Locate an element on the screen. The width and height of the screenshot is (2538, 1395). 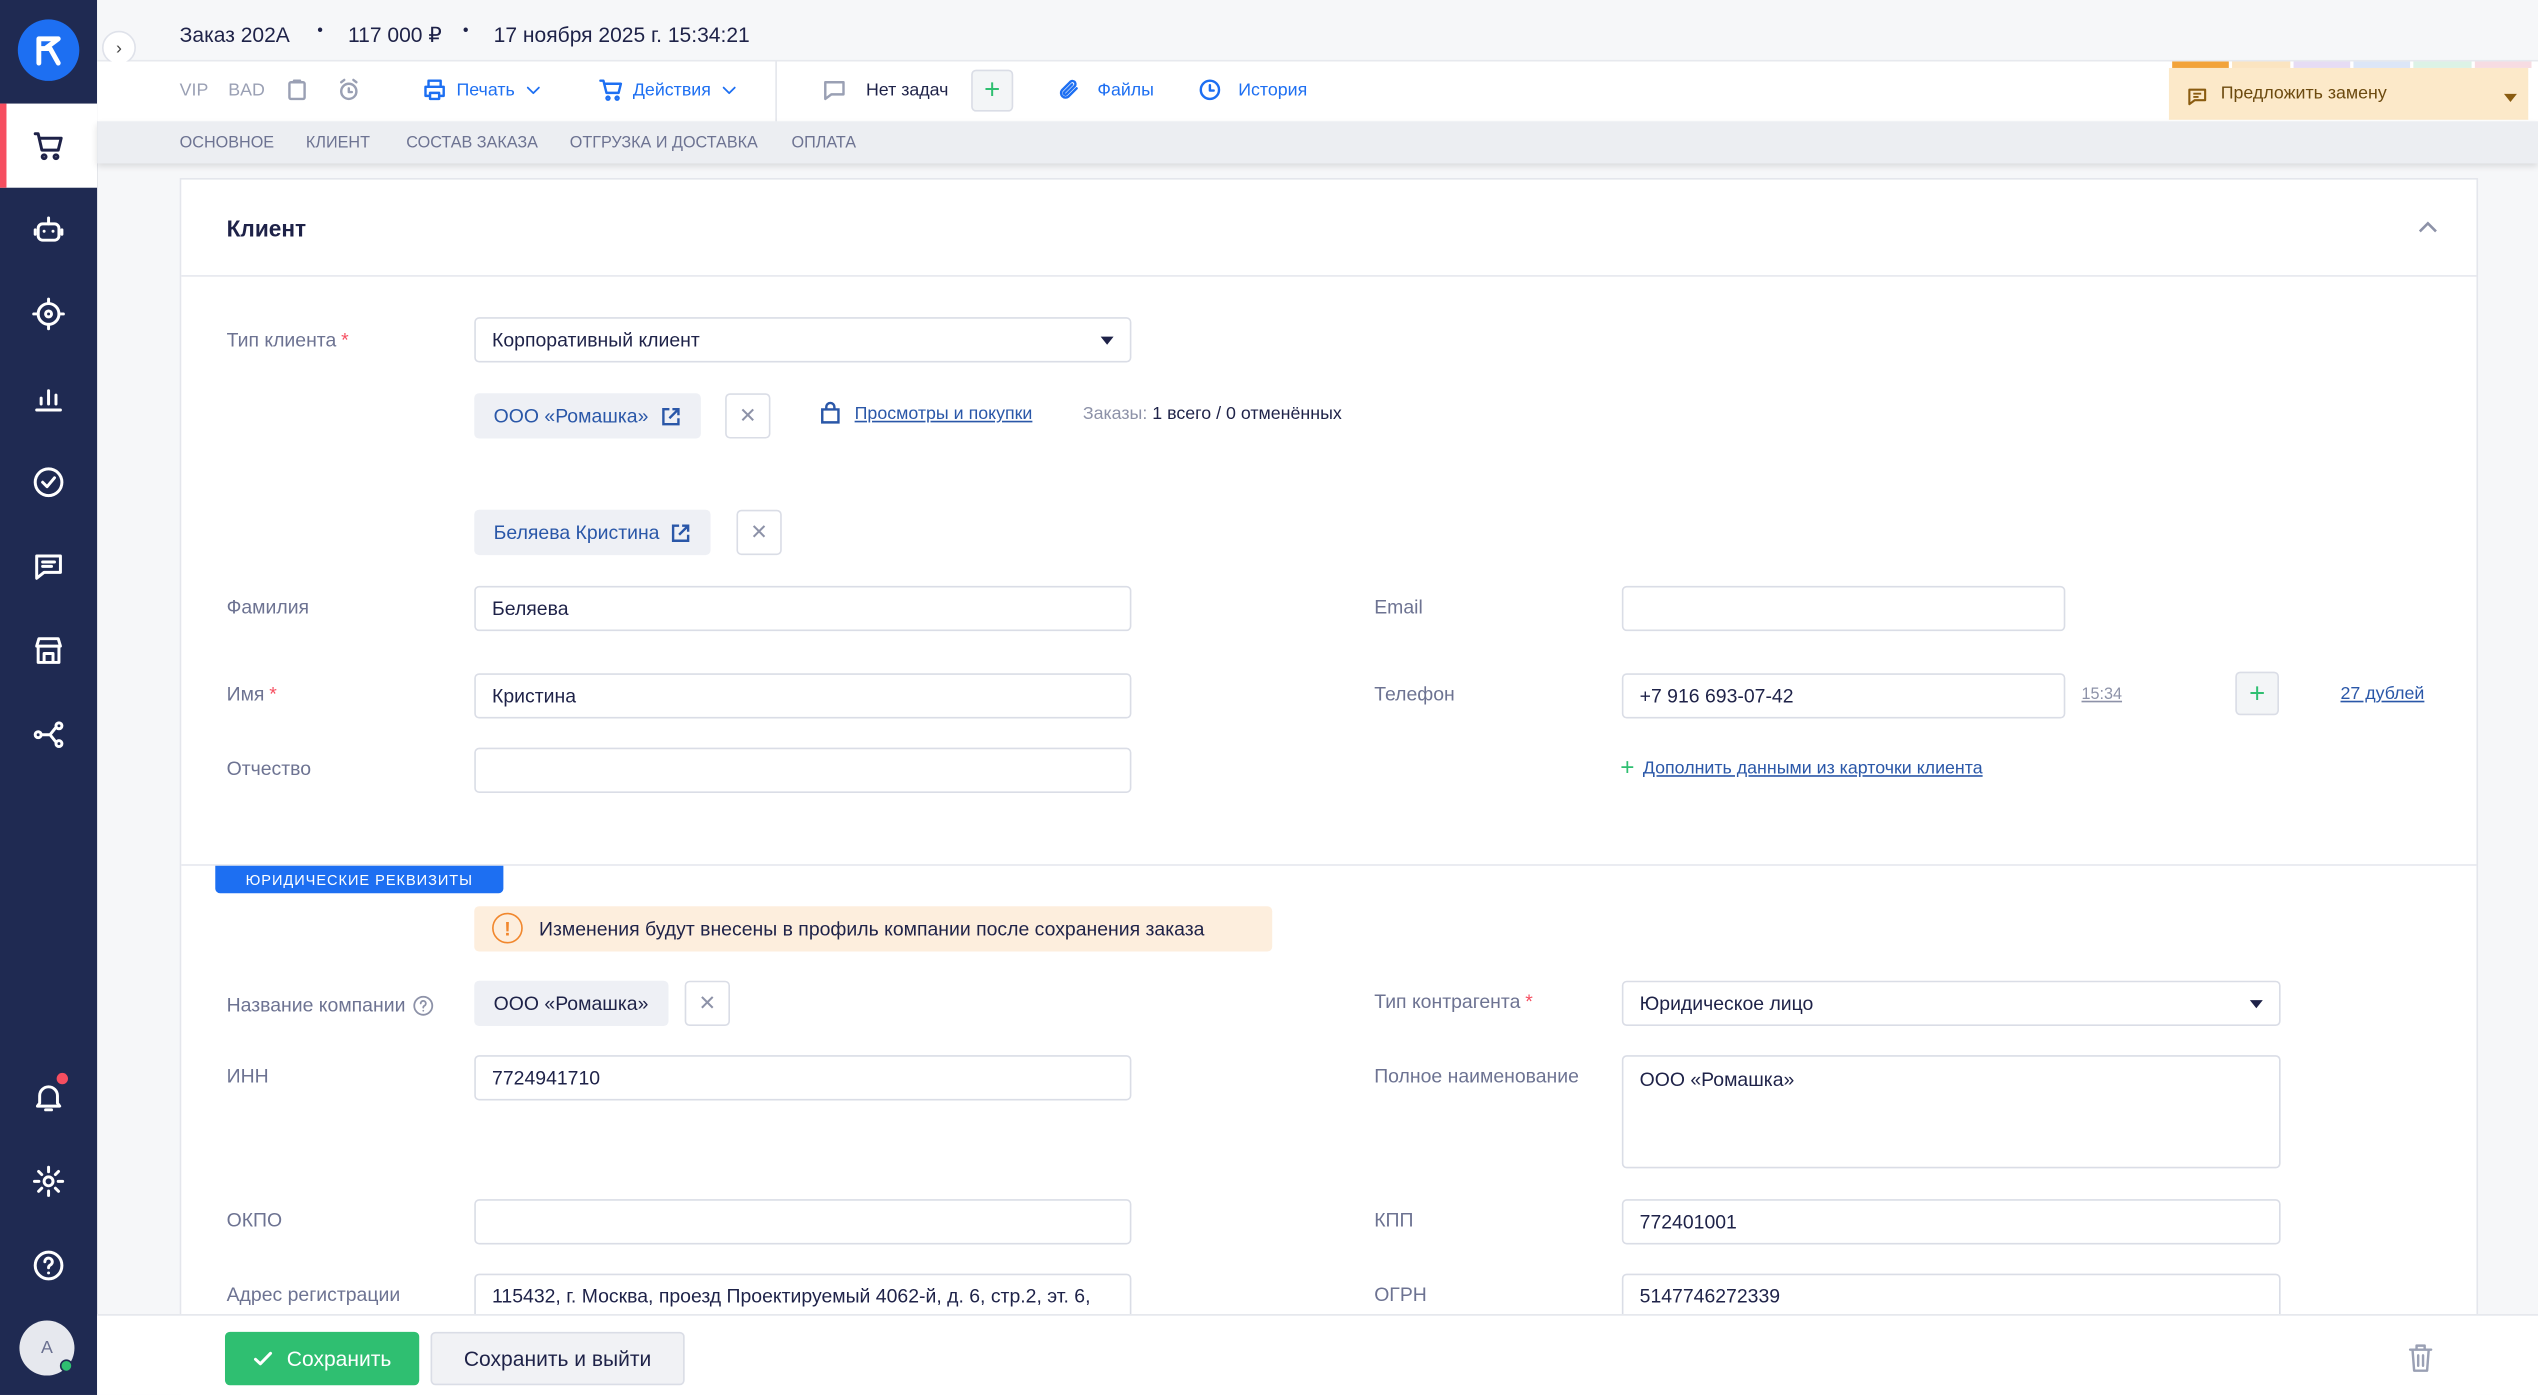
lastname-field: Беляева is located at coordinates (803, 608).